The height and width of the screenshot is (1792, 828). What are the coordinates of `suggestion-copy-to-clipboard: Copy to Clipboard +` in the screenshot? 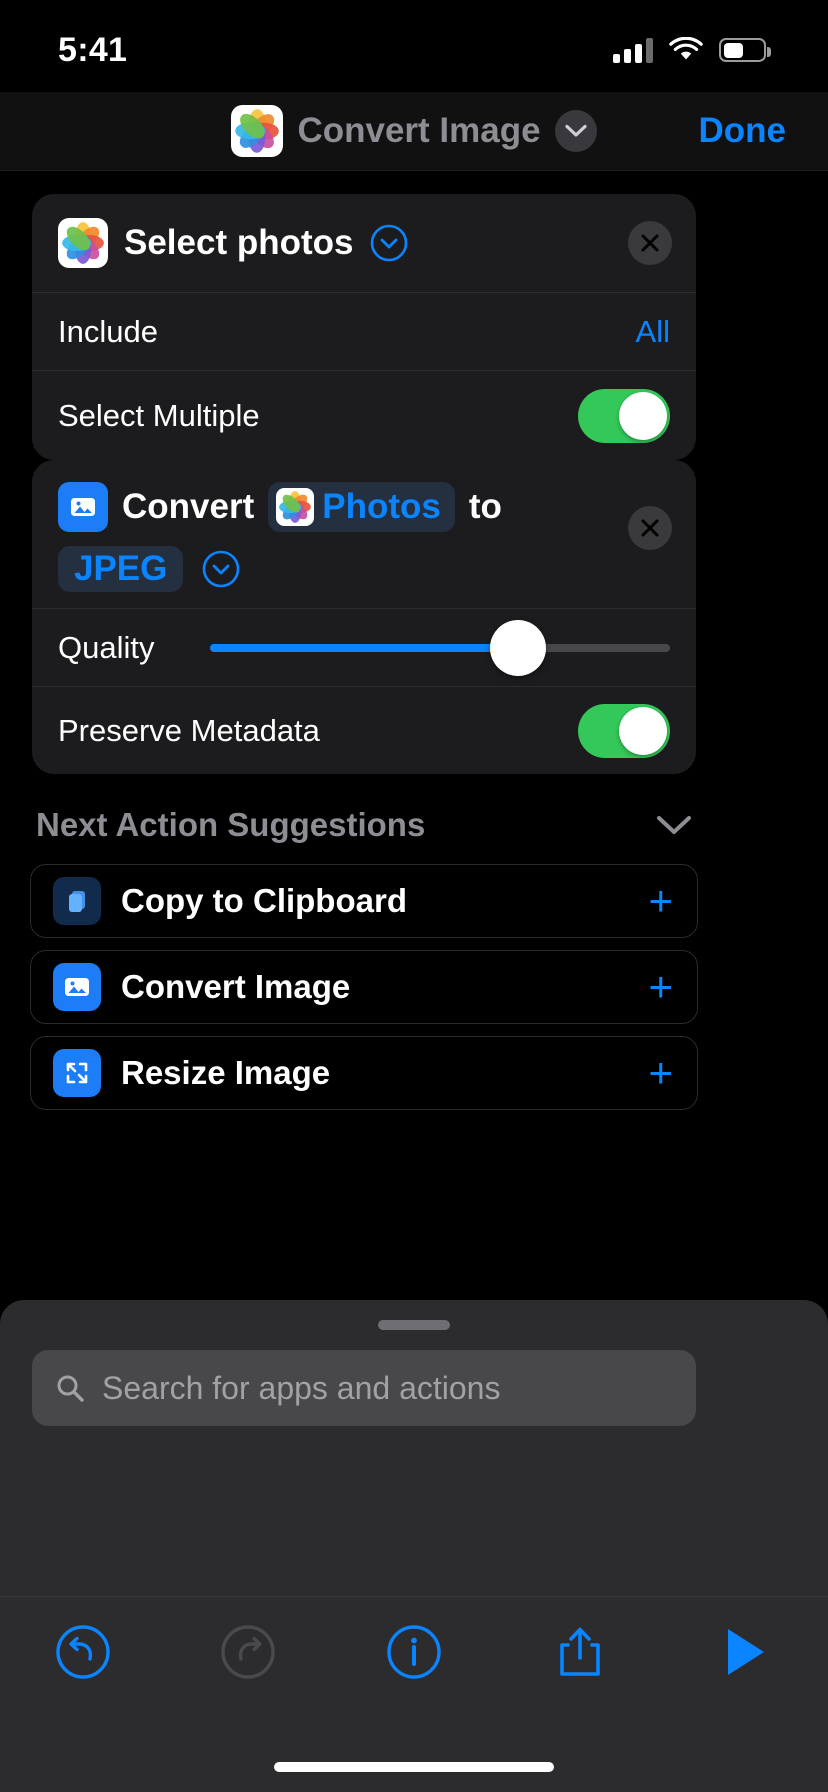 It's located at (364, 901).